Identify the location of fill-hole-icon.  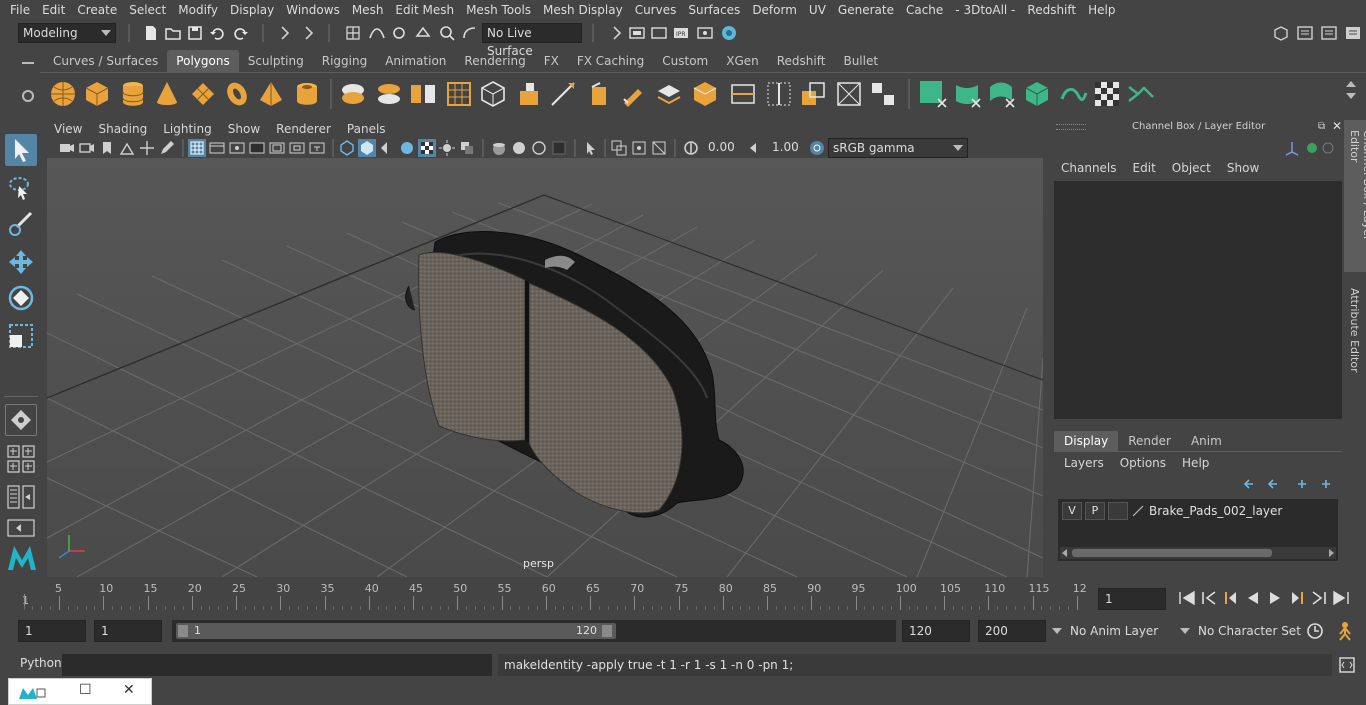
(705, 94).